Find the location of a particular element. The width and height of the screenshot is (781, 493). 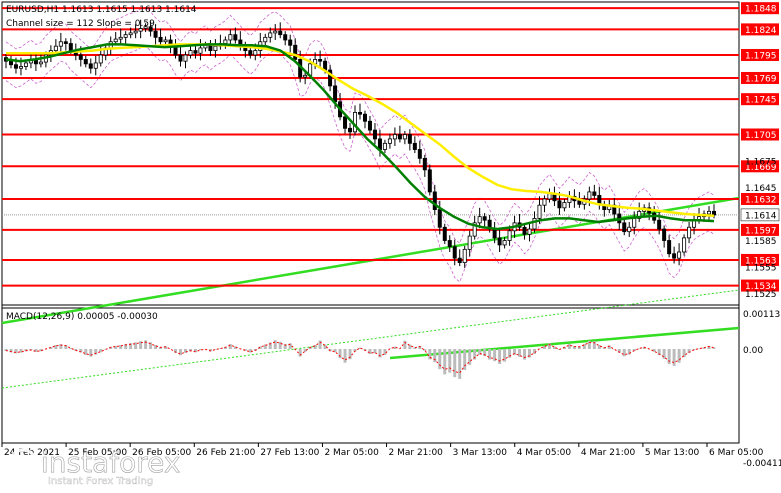

macd-scale-zero: 0.00 is located at coordinates (753, 351).